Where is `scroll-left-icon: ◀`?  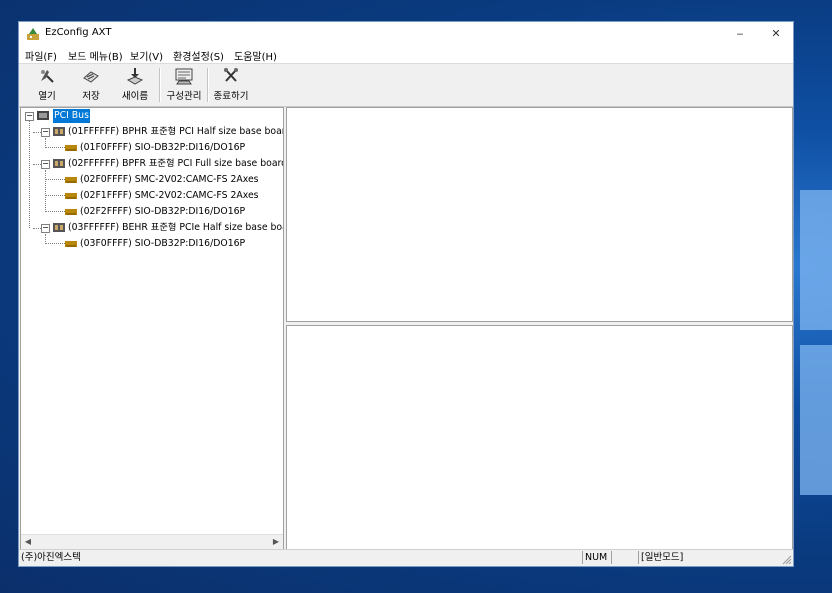 scroll-left-icon: ◀ is located at coordinates (28, 542).